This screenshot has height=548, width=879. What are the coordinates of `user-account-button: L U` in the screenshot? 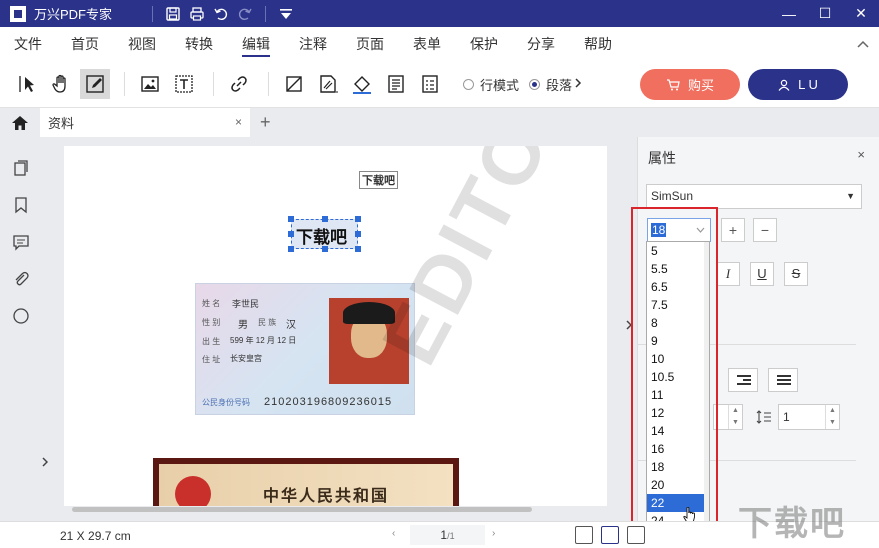 It's located at (798, 84).